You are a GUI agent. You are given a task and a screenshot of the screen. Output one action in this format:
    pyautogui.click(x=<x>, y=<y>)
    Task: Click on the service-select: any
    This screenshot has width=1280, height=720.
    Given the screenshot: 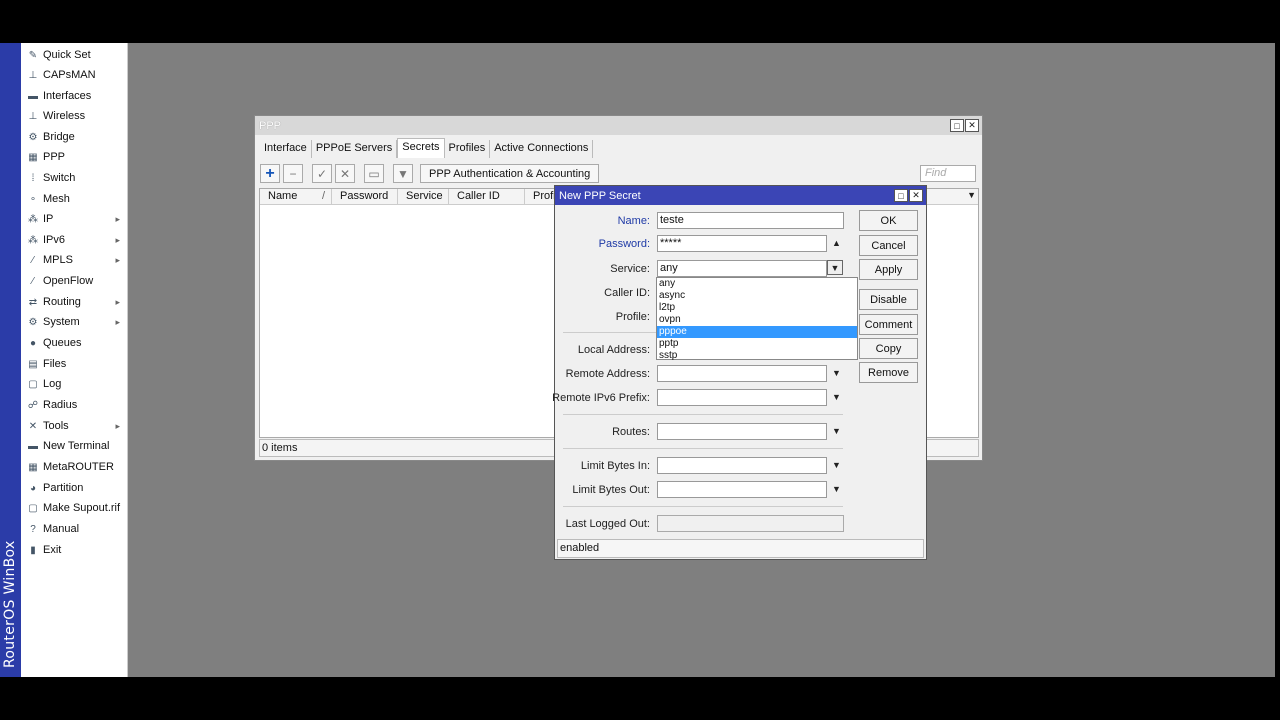 What is the action you would take?
    pyautogui.click(x=742, y=268)
    